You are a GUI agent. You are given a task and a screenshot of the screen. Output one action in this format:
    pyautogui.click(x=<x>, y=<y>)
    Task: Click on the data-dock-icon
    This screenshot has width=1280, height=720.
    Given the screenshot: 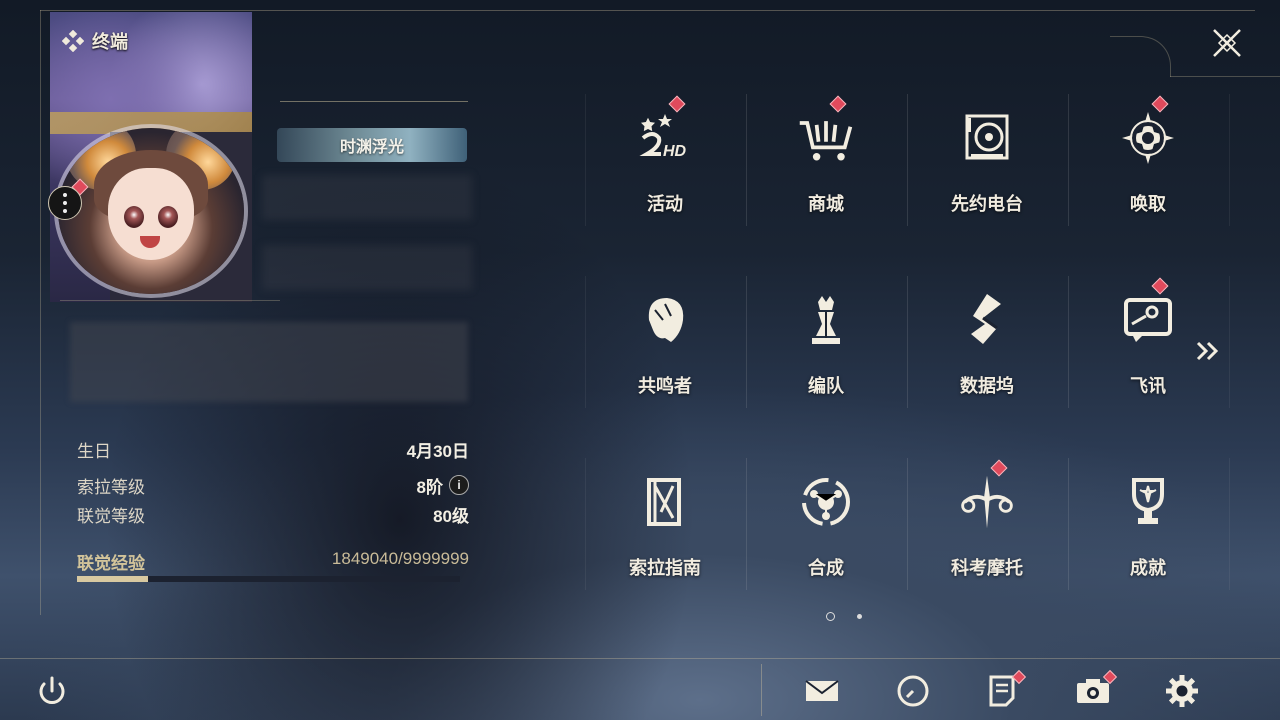 What is the action you would take?
    pyautogui.click(x=987, y=320)
    